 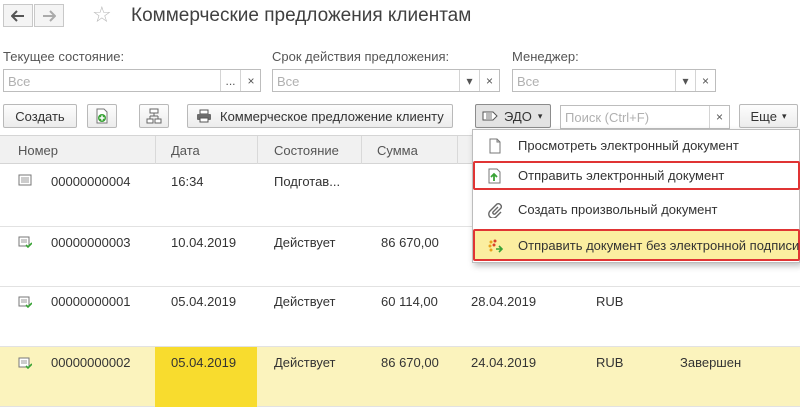 I want to click on arrow-right-icon, so click(x=49, y=15).